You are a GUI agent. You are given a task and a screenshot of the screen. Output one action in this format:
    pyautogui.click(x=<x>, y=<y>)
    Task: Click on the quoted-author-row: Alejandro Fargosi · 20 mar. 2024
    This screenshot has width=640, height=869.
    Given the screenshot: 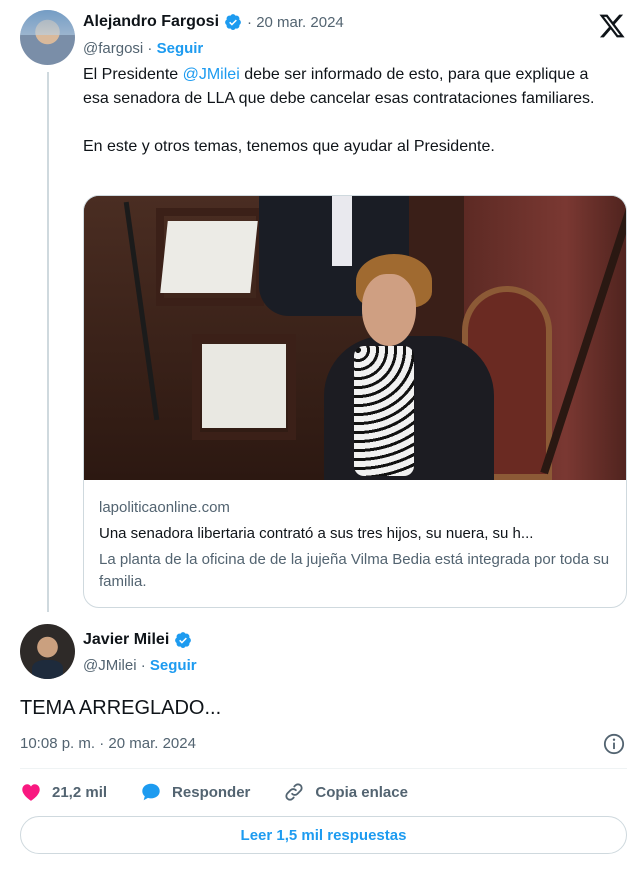 What is the action you would take?
    pyautogui.click(x=213, y=22)
    